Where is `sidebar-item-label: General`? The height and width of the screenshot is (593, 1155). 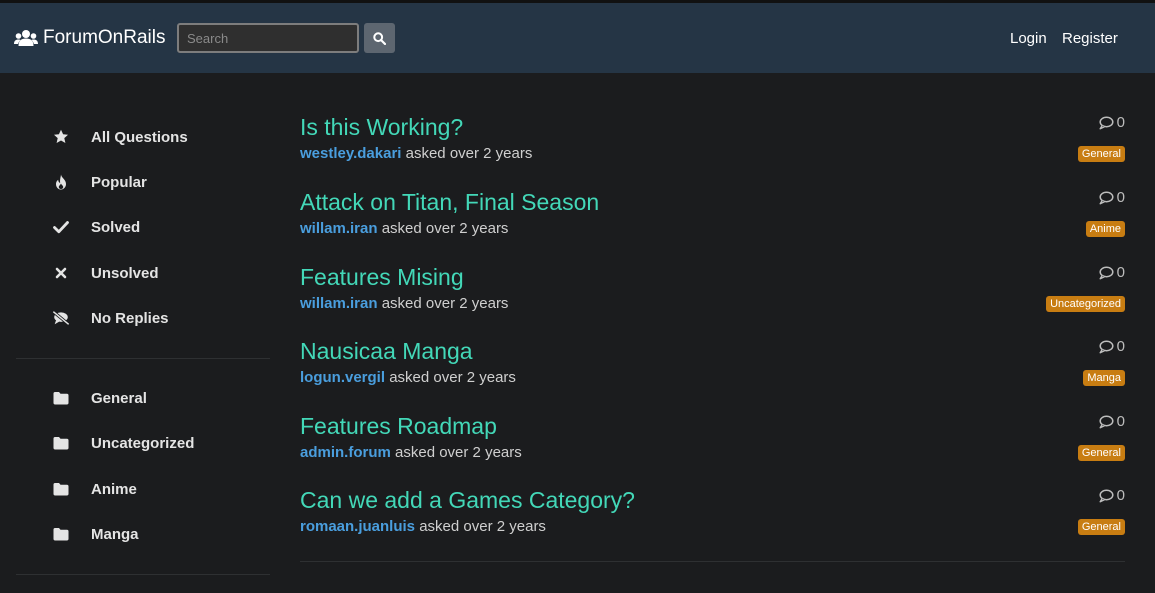
sidebar-item-label: General is located at coordinates (119, 398).